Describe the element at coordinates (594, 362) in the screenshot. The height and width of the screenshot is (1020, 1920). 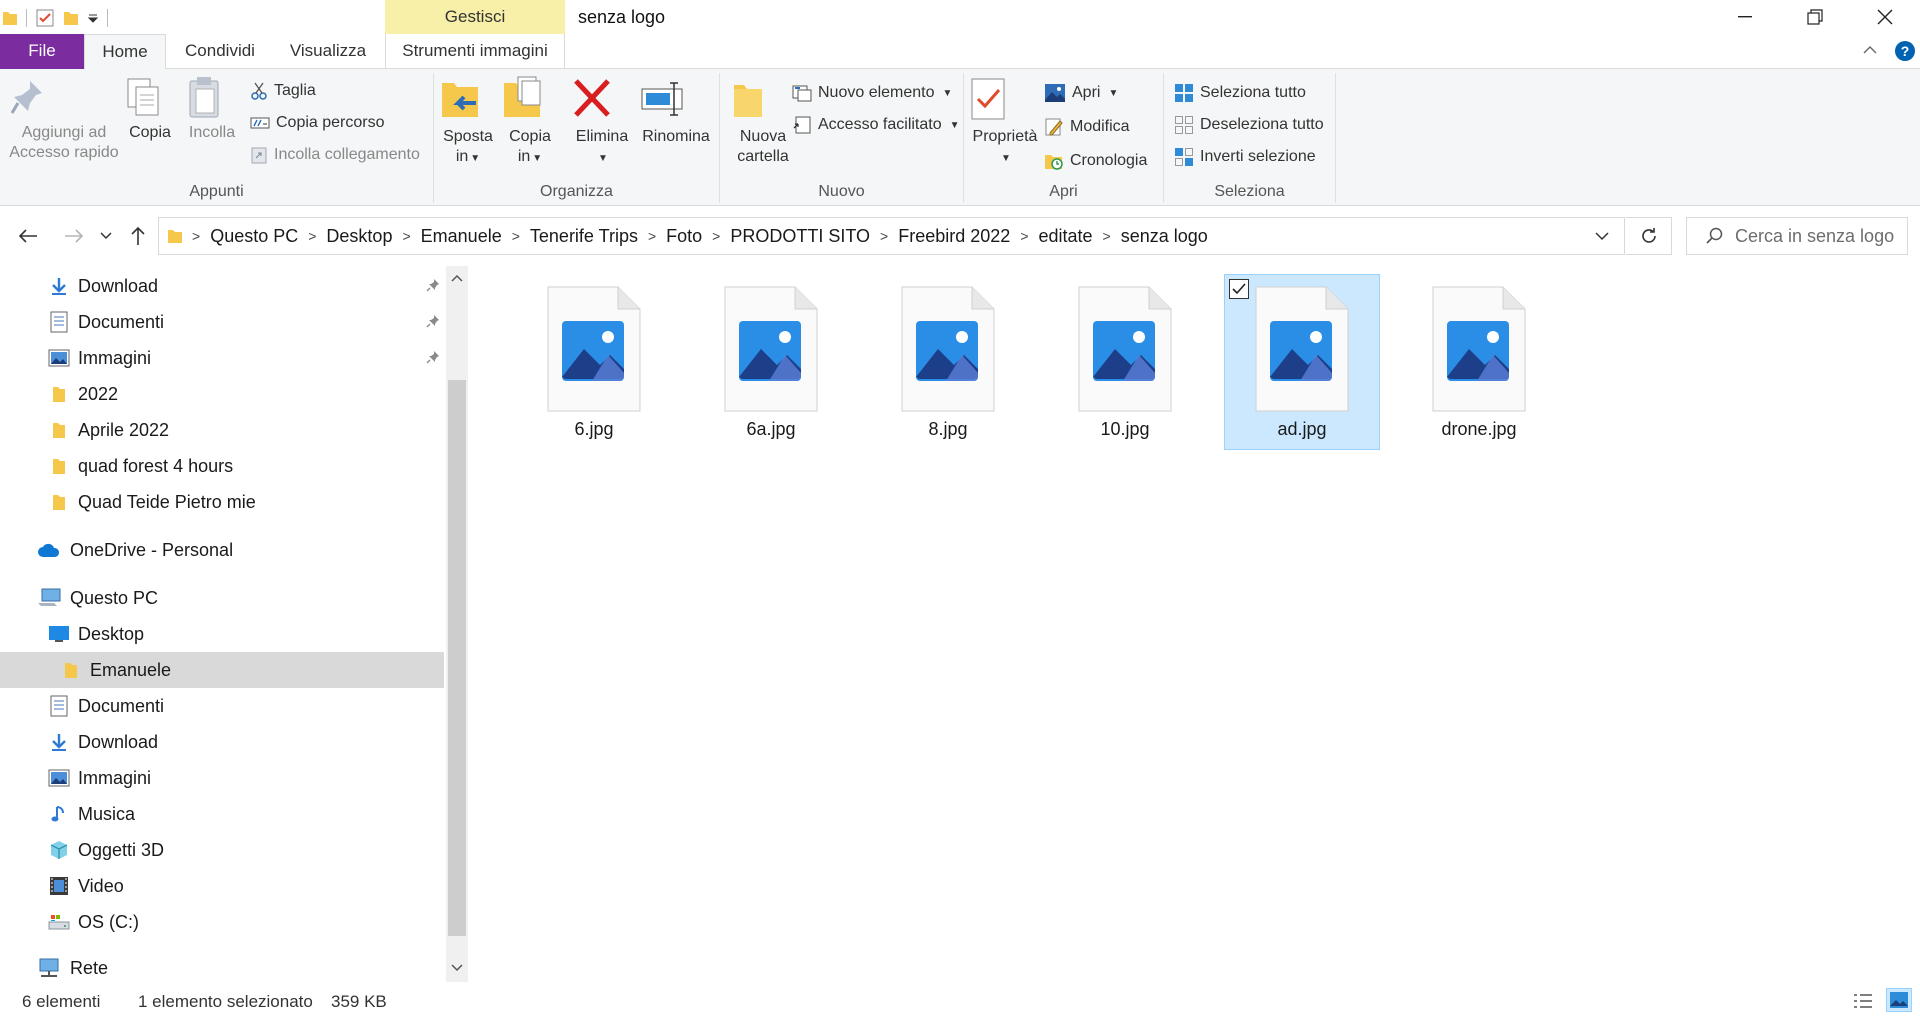
I see `file-item: 6.jpg` at that location.